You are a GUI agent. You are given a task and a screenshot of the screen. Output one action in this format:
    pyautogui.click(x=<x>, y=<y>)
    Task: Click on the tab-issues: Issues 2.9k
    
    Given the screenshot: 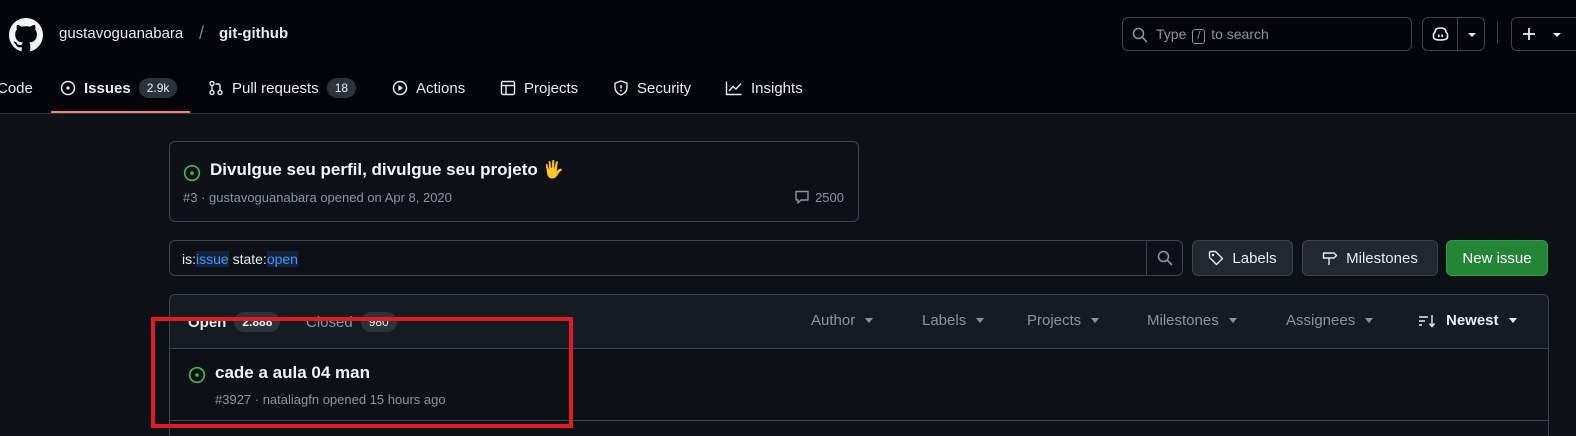 What is the action you would take?
    pyautogui.click(x=119, y=88)
    